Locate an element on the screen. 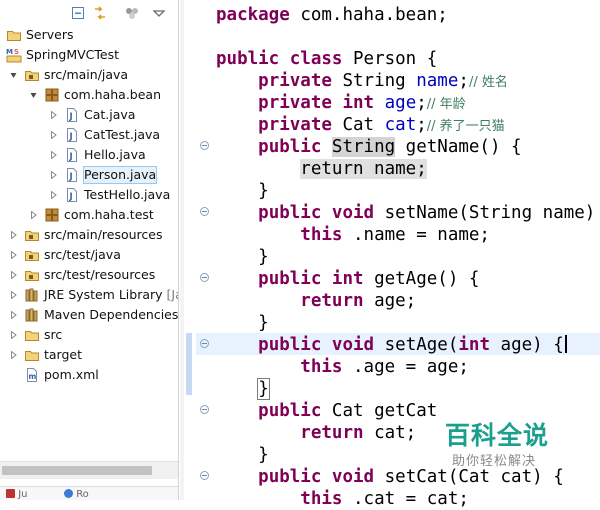 The height and width of the screenshot is (510, 600). maven-pom-icon: m is located at coordinates (32, 375).